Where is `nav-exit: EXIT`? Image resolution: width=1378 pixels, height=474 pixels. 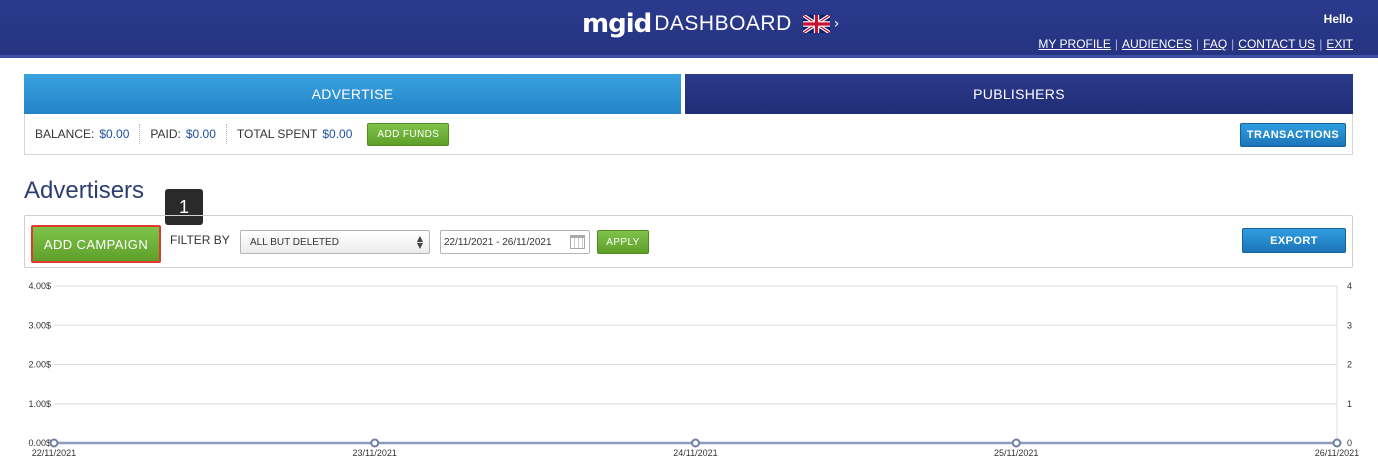
nav-exit: EXIT is located at coordinates (1339, 44).